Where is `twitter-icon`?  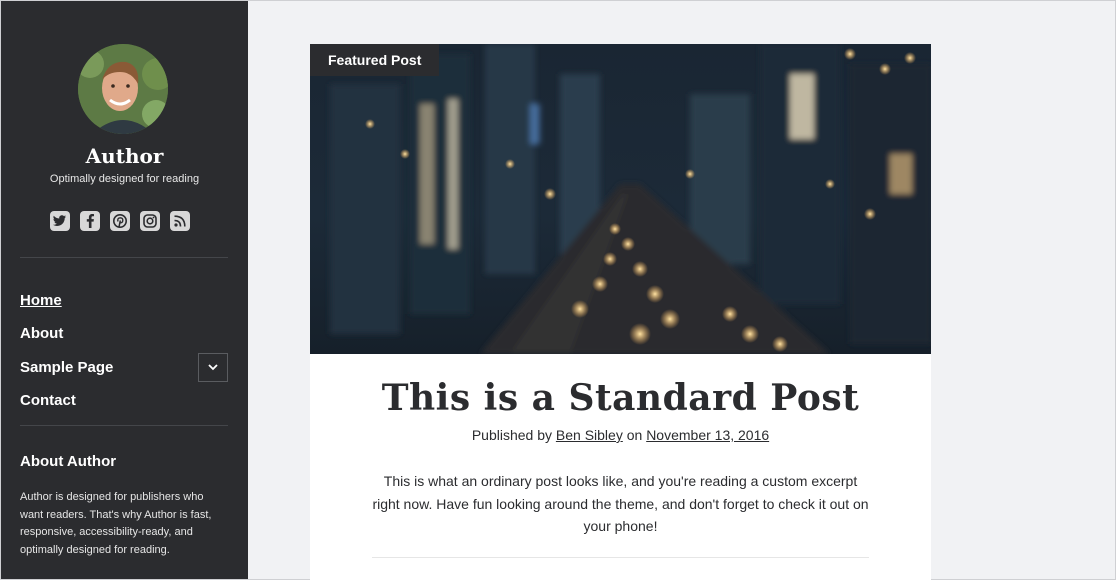
twitter-icon is located at coordinates (60, 221).